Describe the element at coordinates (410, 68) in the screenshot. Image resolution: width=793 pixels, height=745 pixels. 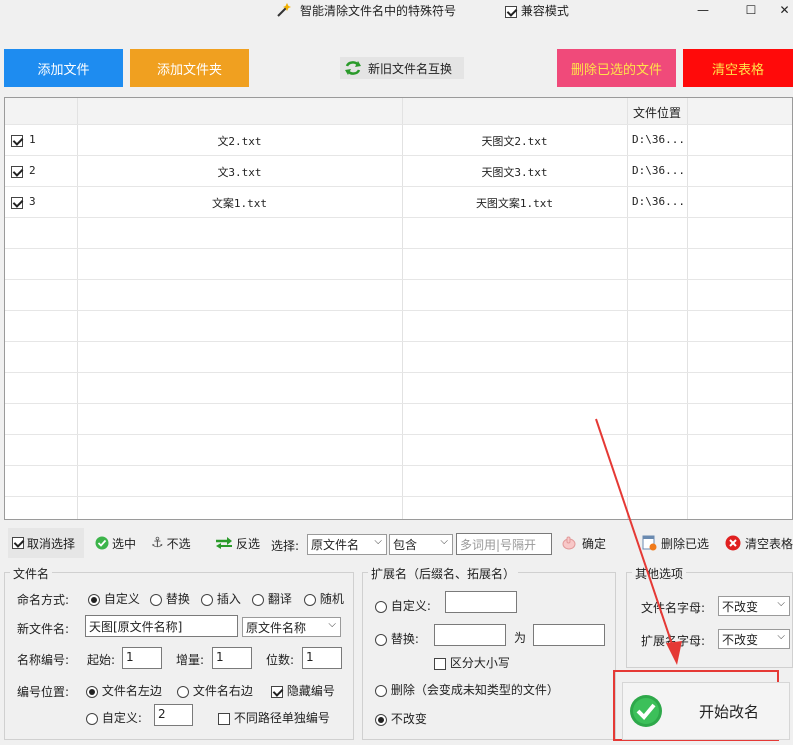
I see `swap-names-label: 新旧文件名互换` at that location.